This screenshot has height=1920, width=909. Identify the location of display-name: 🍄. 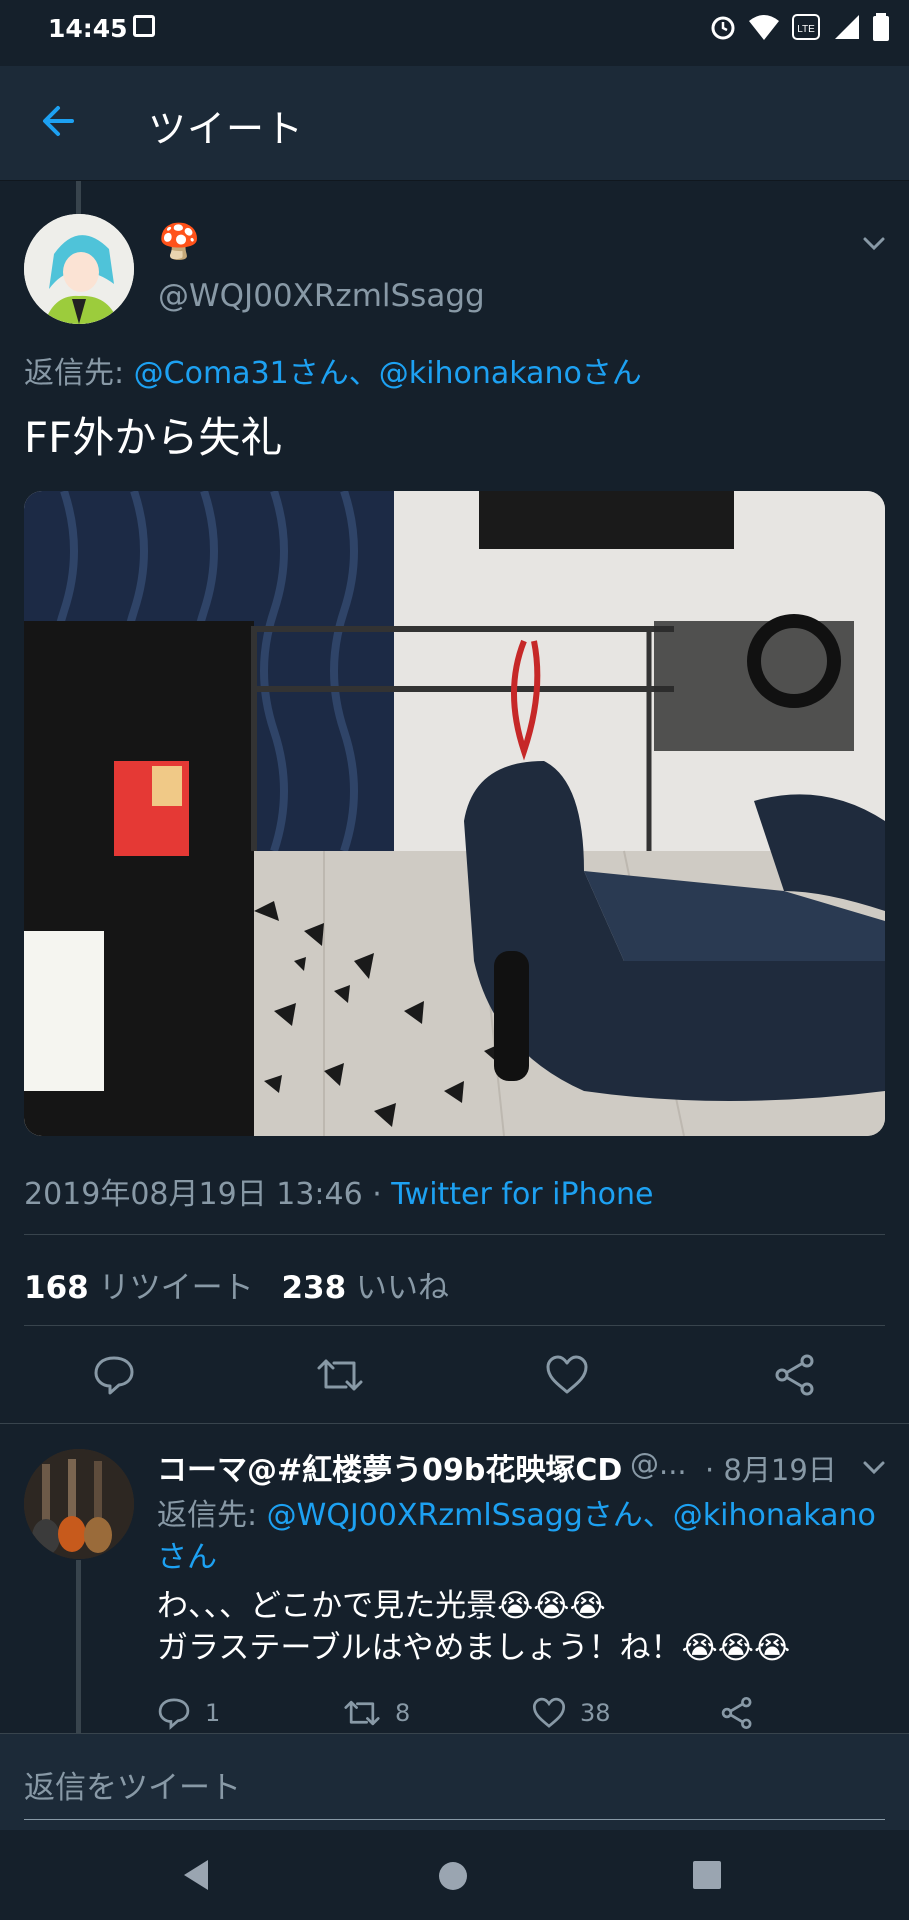
(179, 242).